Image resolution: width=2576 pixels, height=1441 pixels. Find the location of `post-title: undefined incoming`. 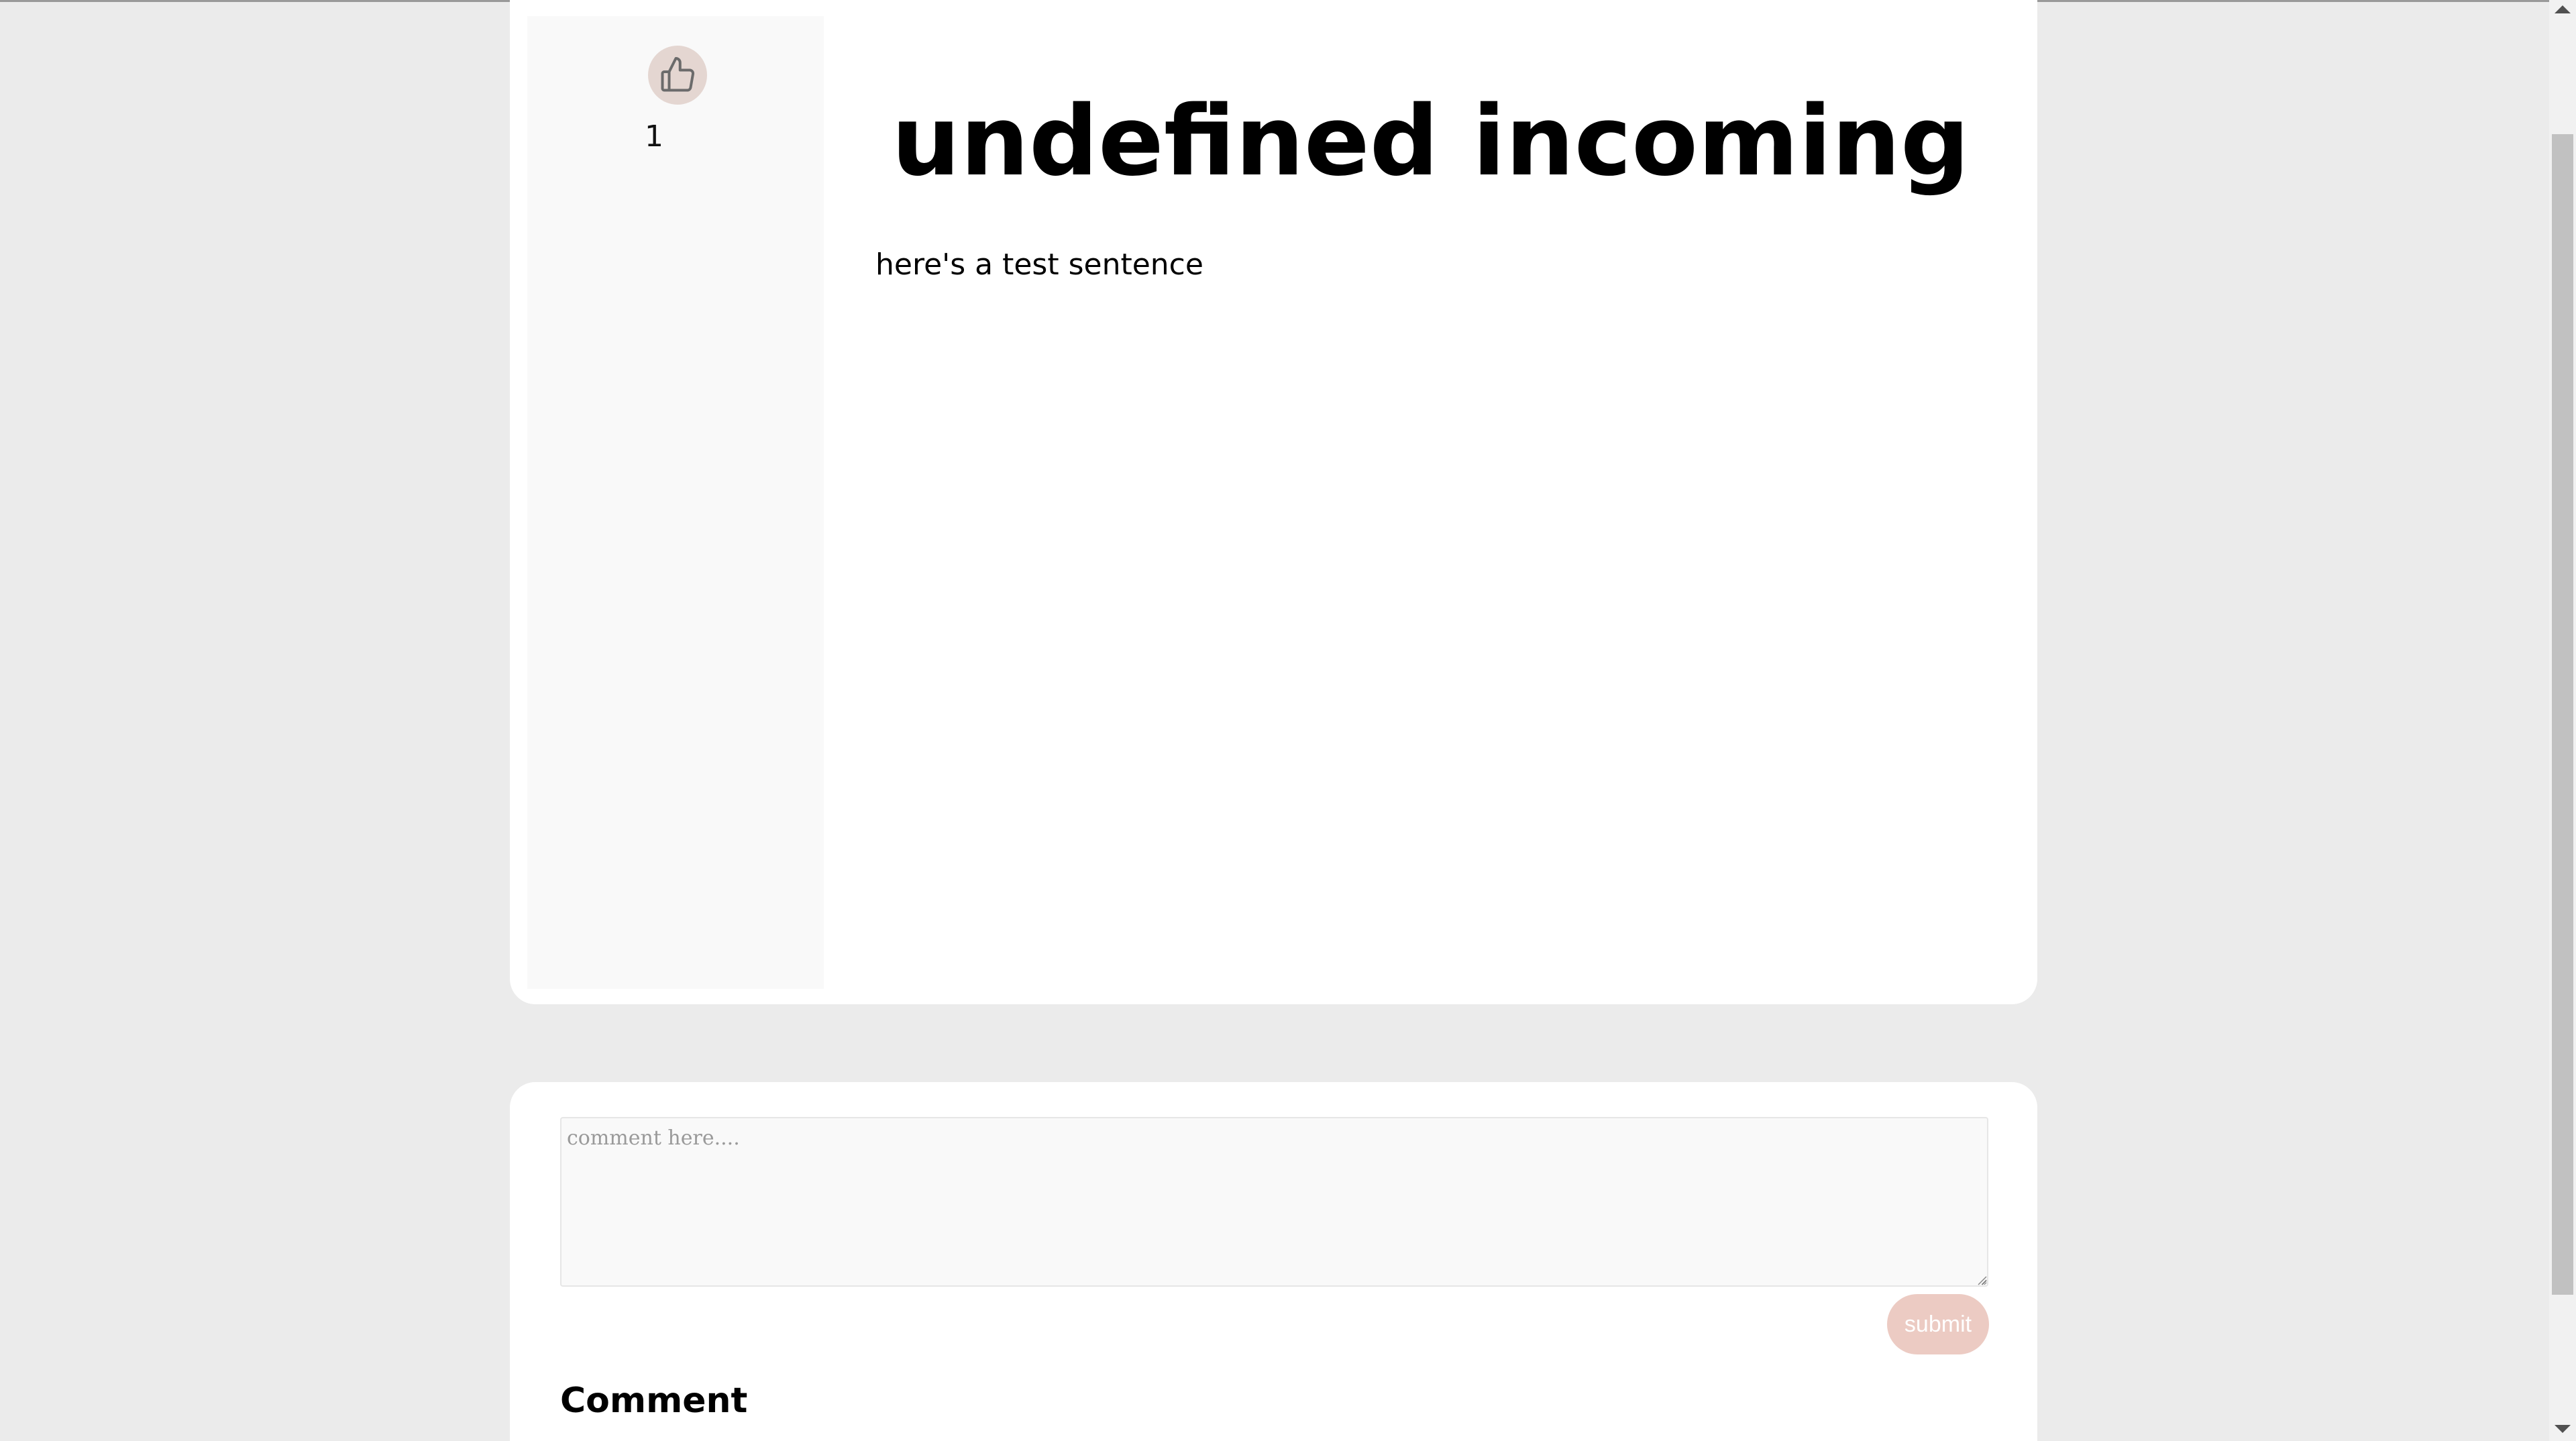

post-title: undefined incoming is located at coordinates (1430, 141).